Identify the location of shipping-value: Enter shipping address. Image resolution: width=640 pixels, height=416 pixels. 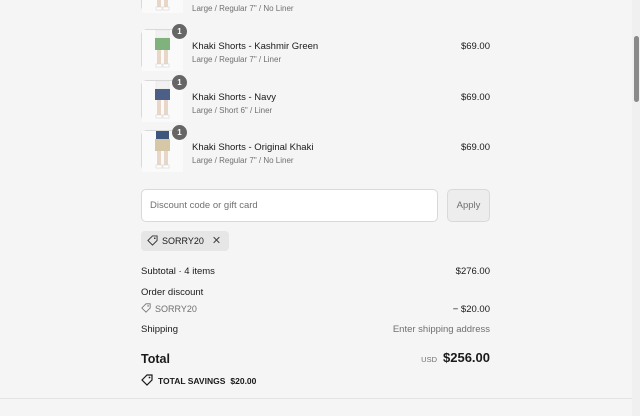
(441, 329).